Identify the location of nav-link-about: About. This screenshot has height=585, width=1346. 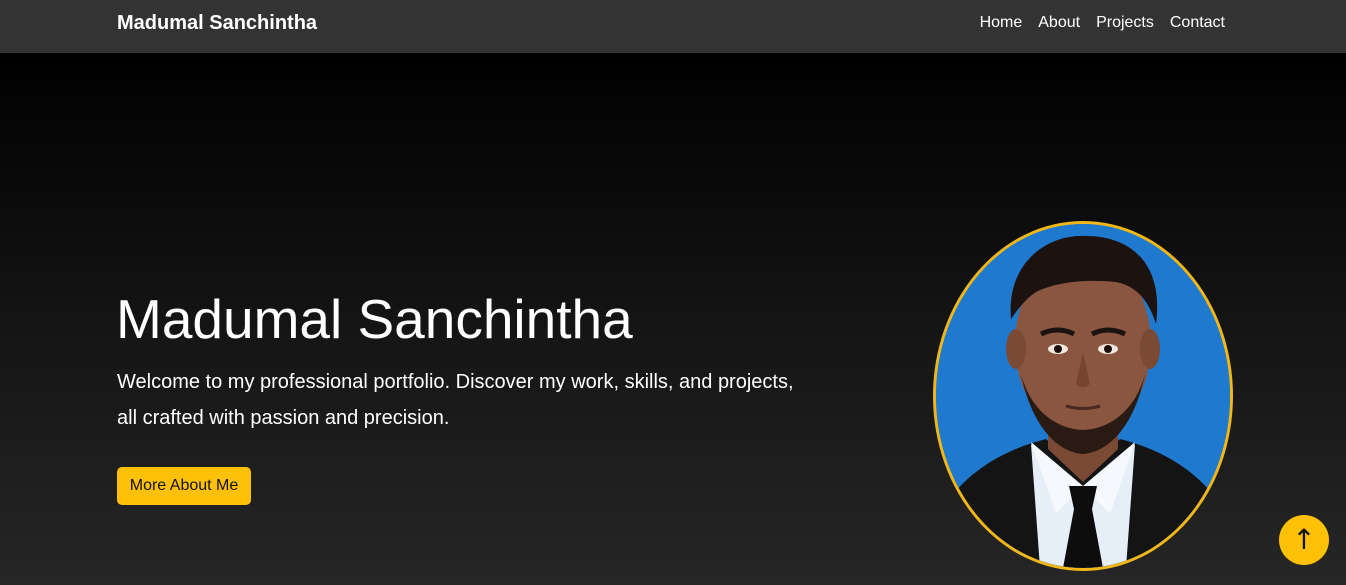
(1059, 23).